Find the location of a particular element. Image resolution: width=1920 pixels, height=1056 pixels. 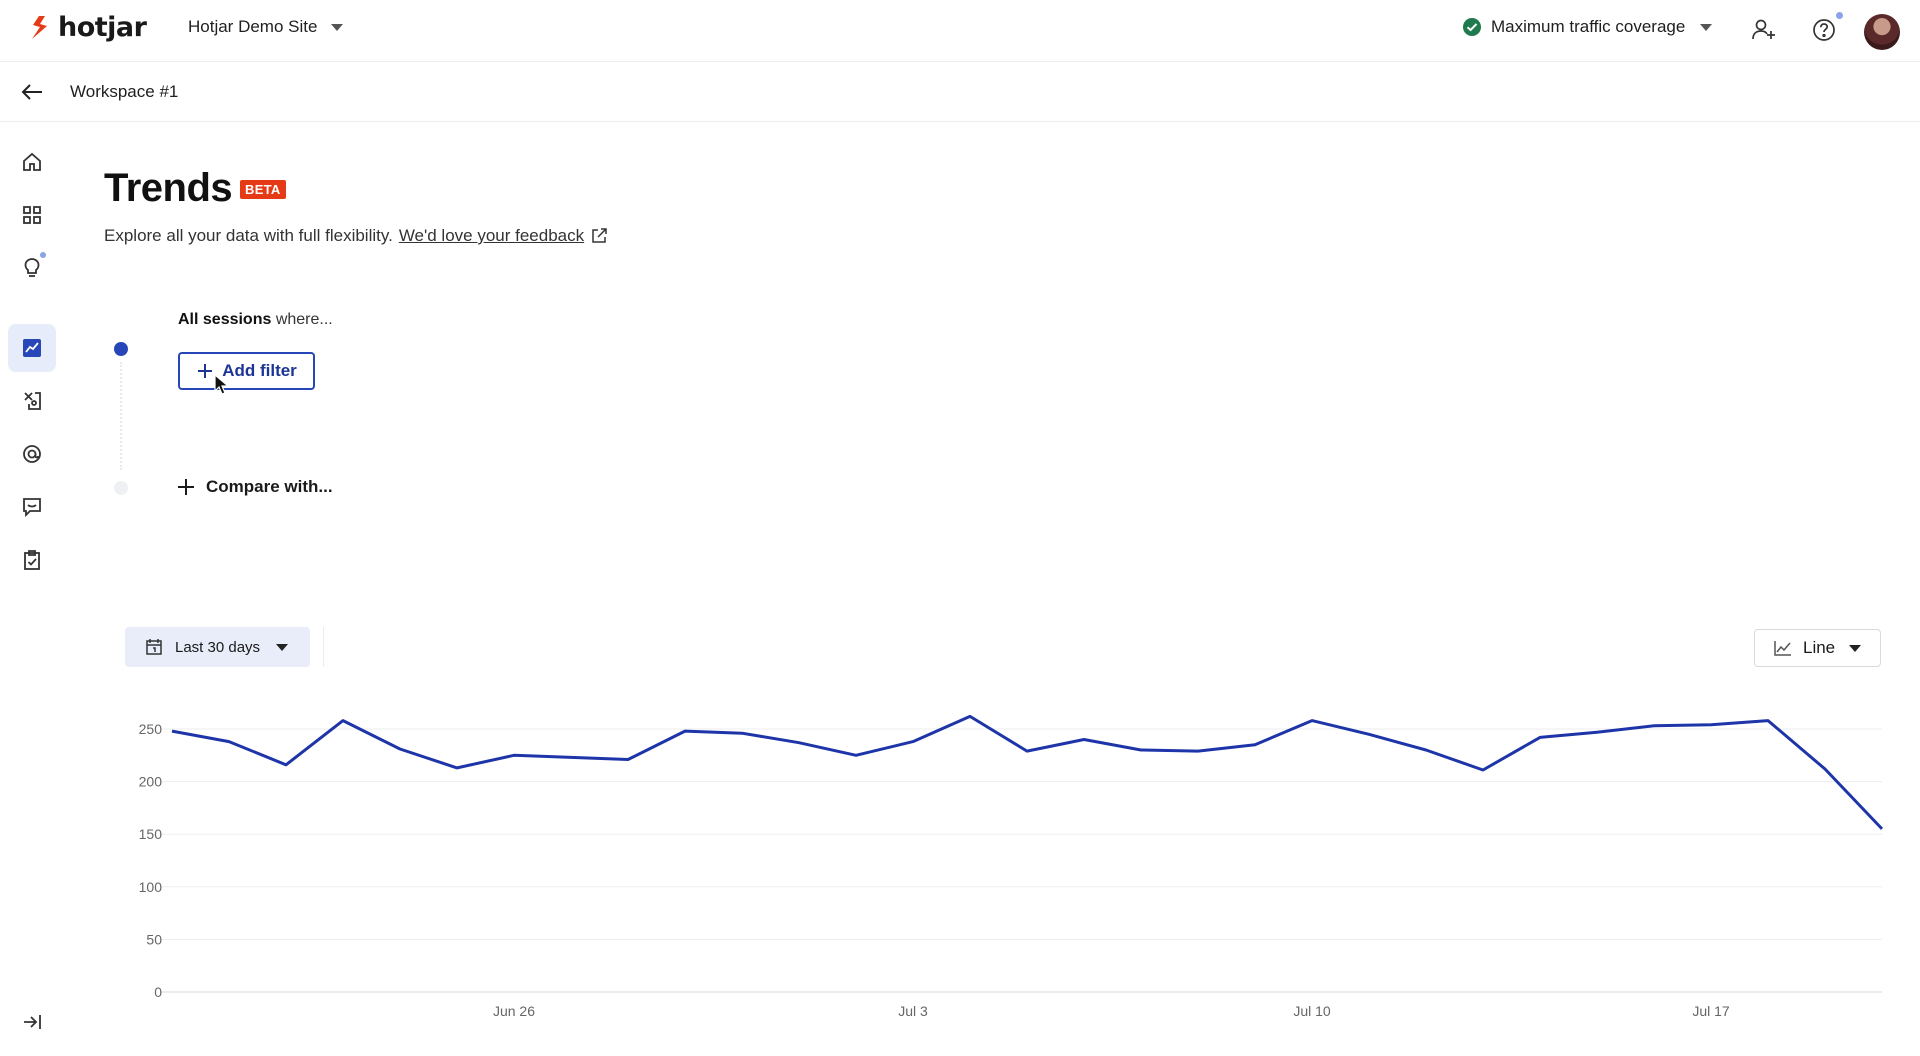

help-icon is located at coordinates (1824, 30).